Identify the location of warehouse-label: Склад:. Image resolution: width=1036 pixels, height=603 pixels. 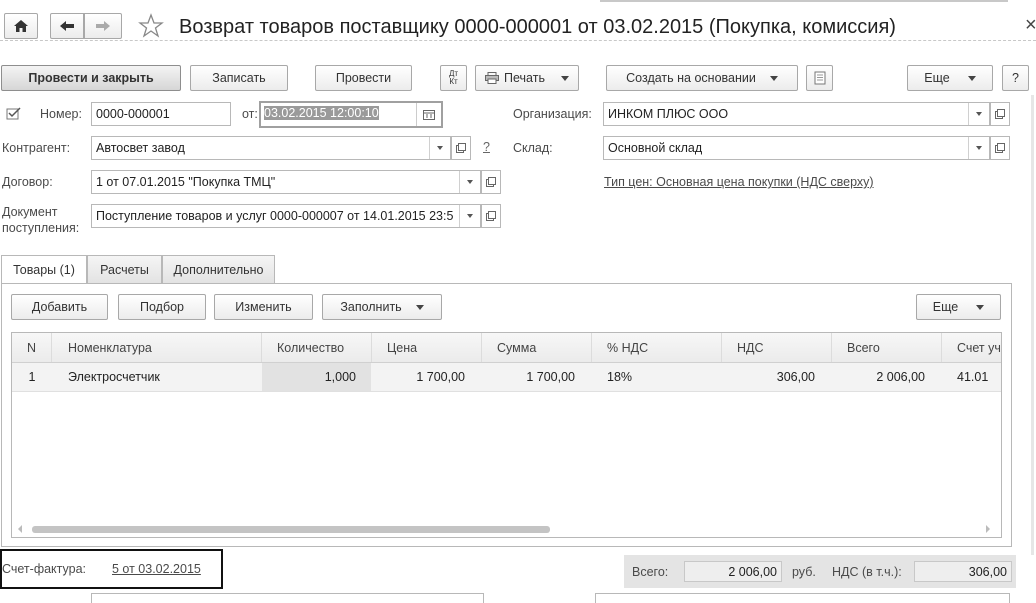
(533, 148).